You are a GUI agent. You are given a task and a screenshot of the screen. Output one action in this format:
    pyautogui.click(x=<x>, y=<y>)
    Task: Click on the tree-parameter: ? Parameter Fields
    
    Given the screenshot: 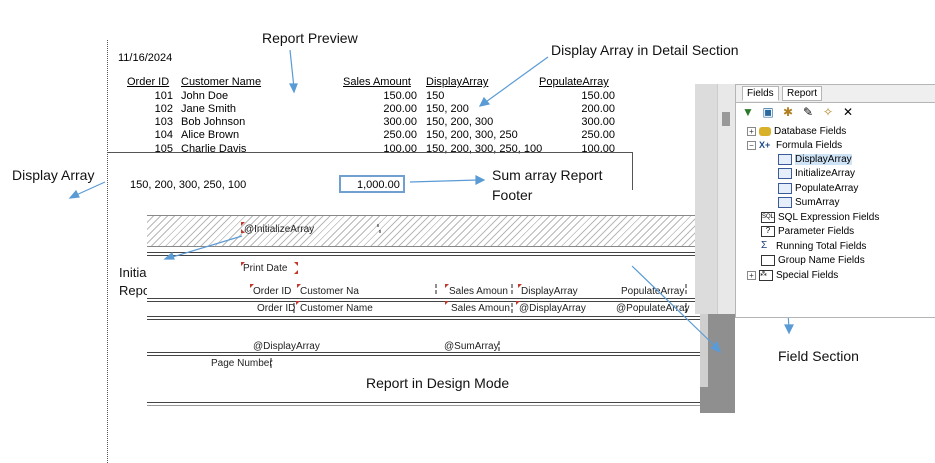 What is the action you would take?
    pyautogui.click(x=807, y=231)
    